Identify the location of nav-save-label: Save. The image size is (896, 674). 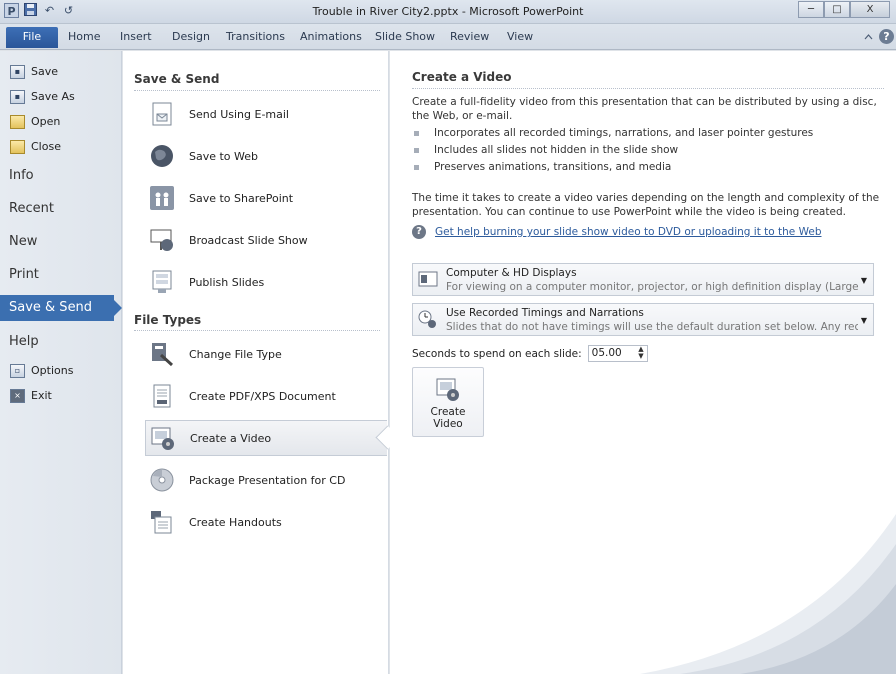
(45, 71).